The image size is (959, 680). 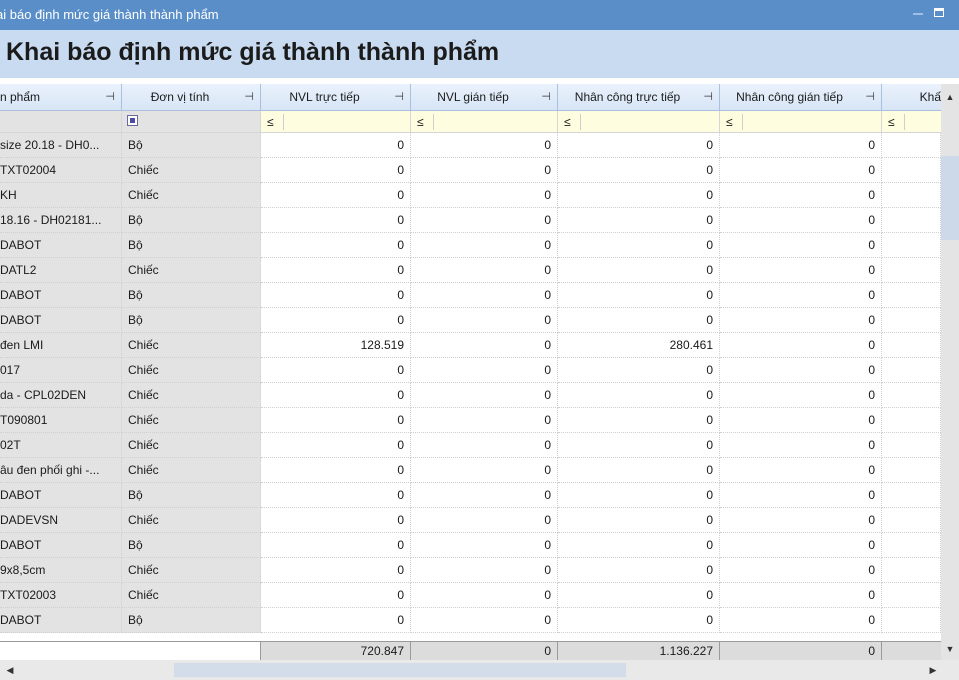 I want to click on scroll-left-icon: ◀, so click(x=10, y=670).